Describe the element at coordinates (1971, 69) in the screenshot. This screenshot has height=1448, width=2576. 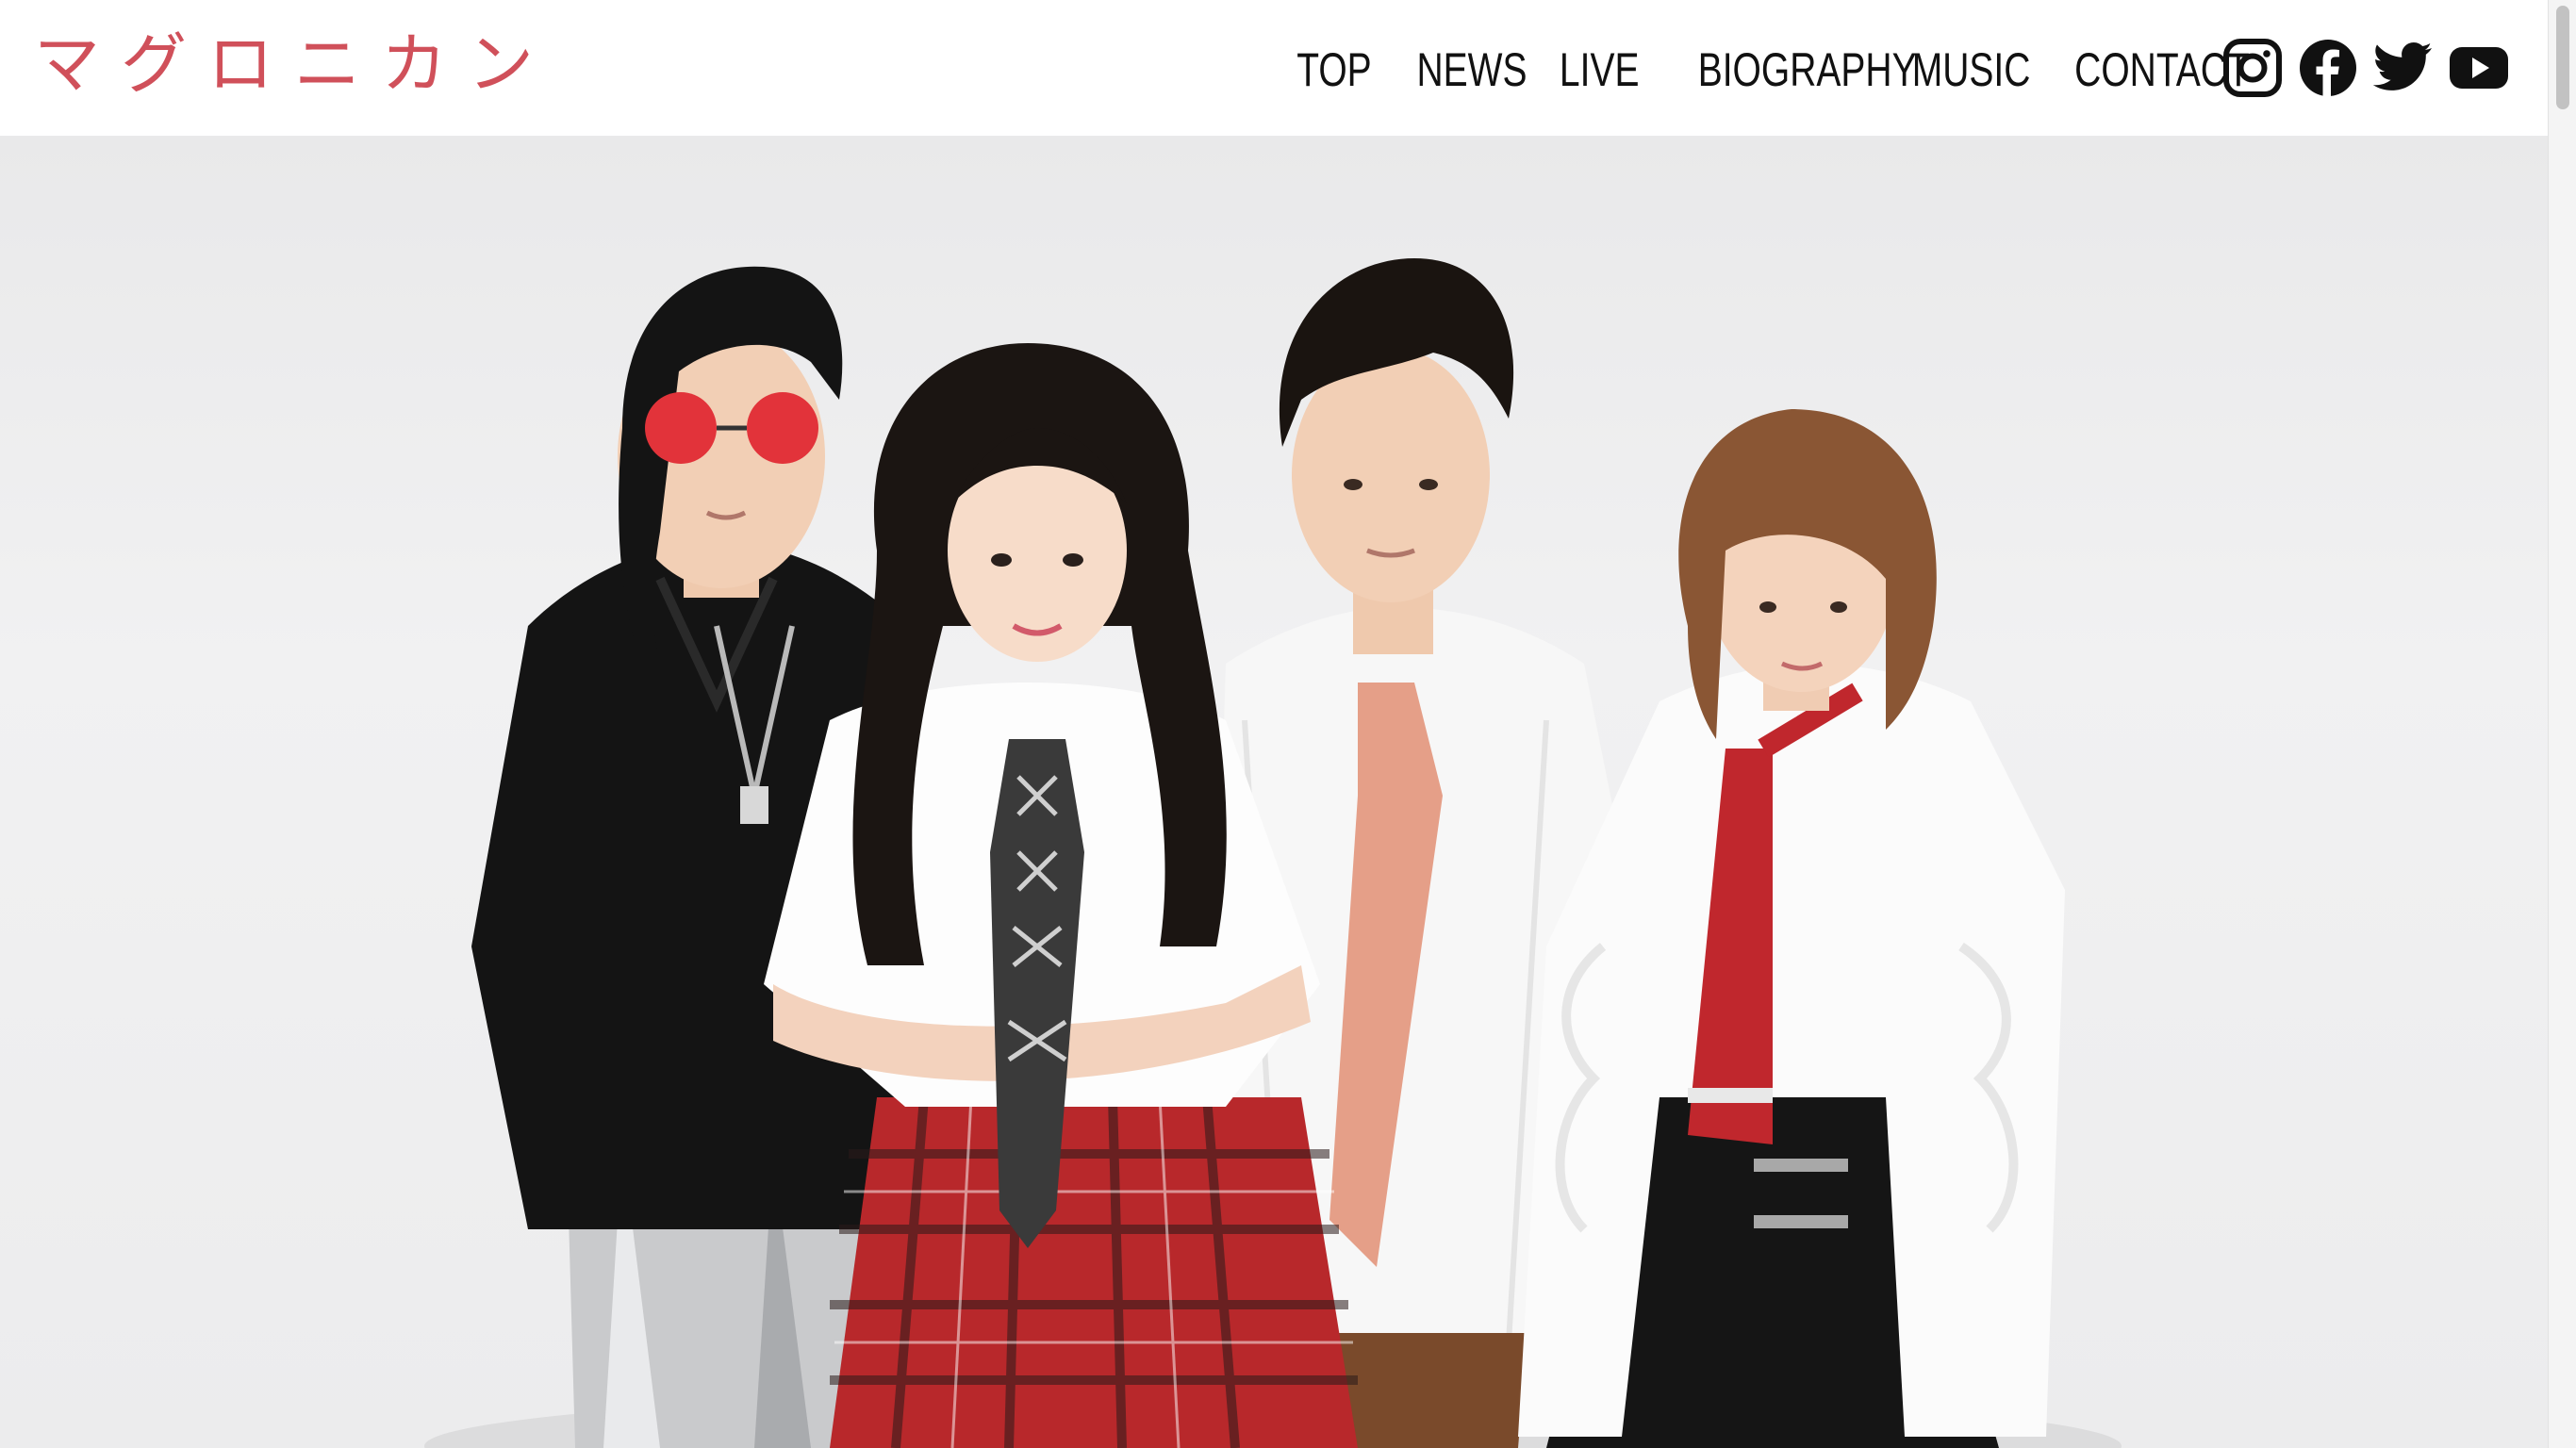
I see `nav-music: MUSIC` at that location.